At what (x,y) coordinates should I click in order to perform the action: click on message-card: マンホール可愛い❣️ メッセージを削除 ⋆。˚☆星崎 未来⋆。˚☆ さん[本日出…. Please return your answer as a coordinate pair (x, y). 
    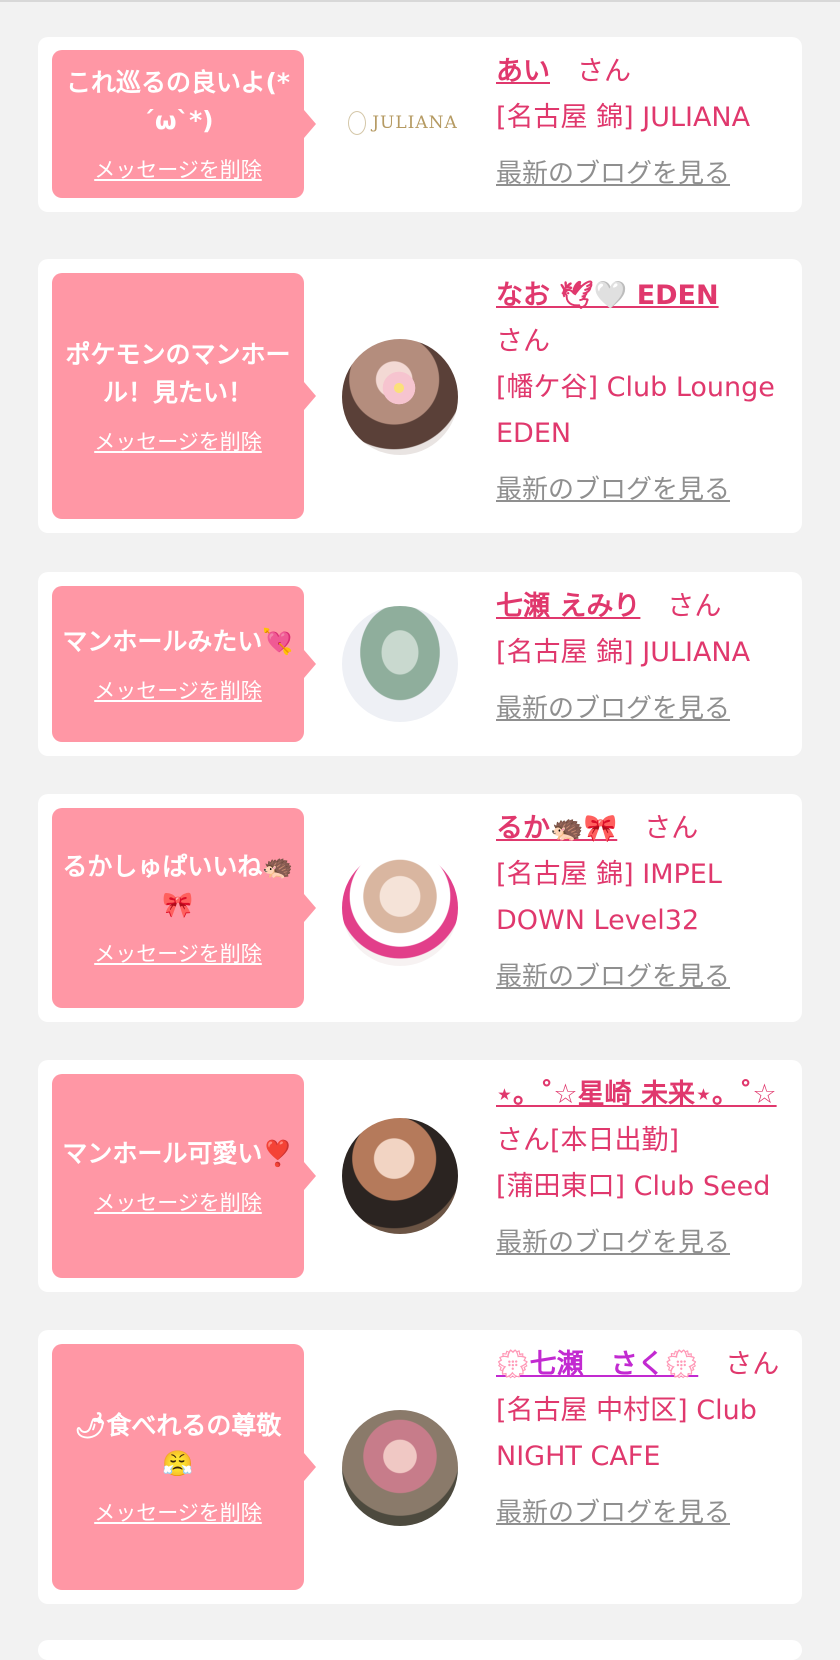
    Looking at the image, I should click on (420, 1176).